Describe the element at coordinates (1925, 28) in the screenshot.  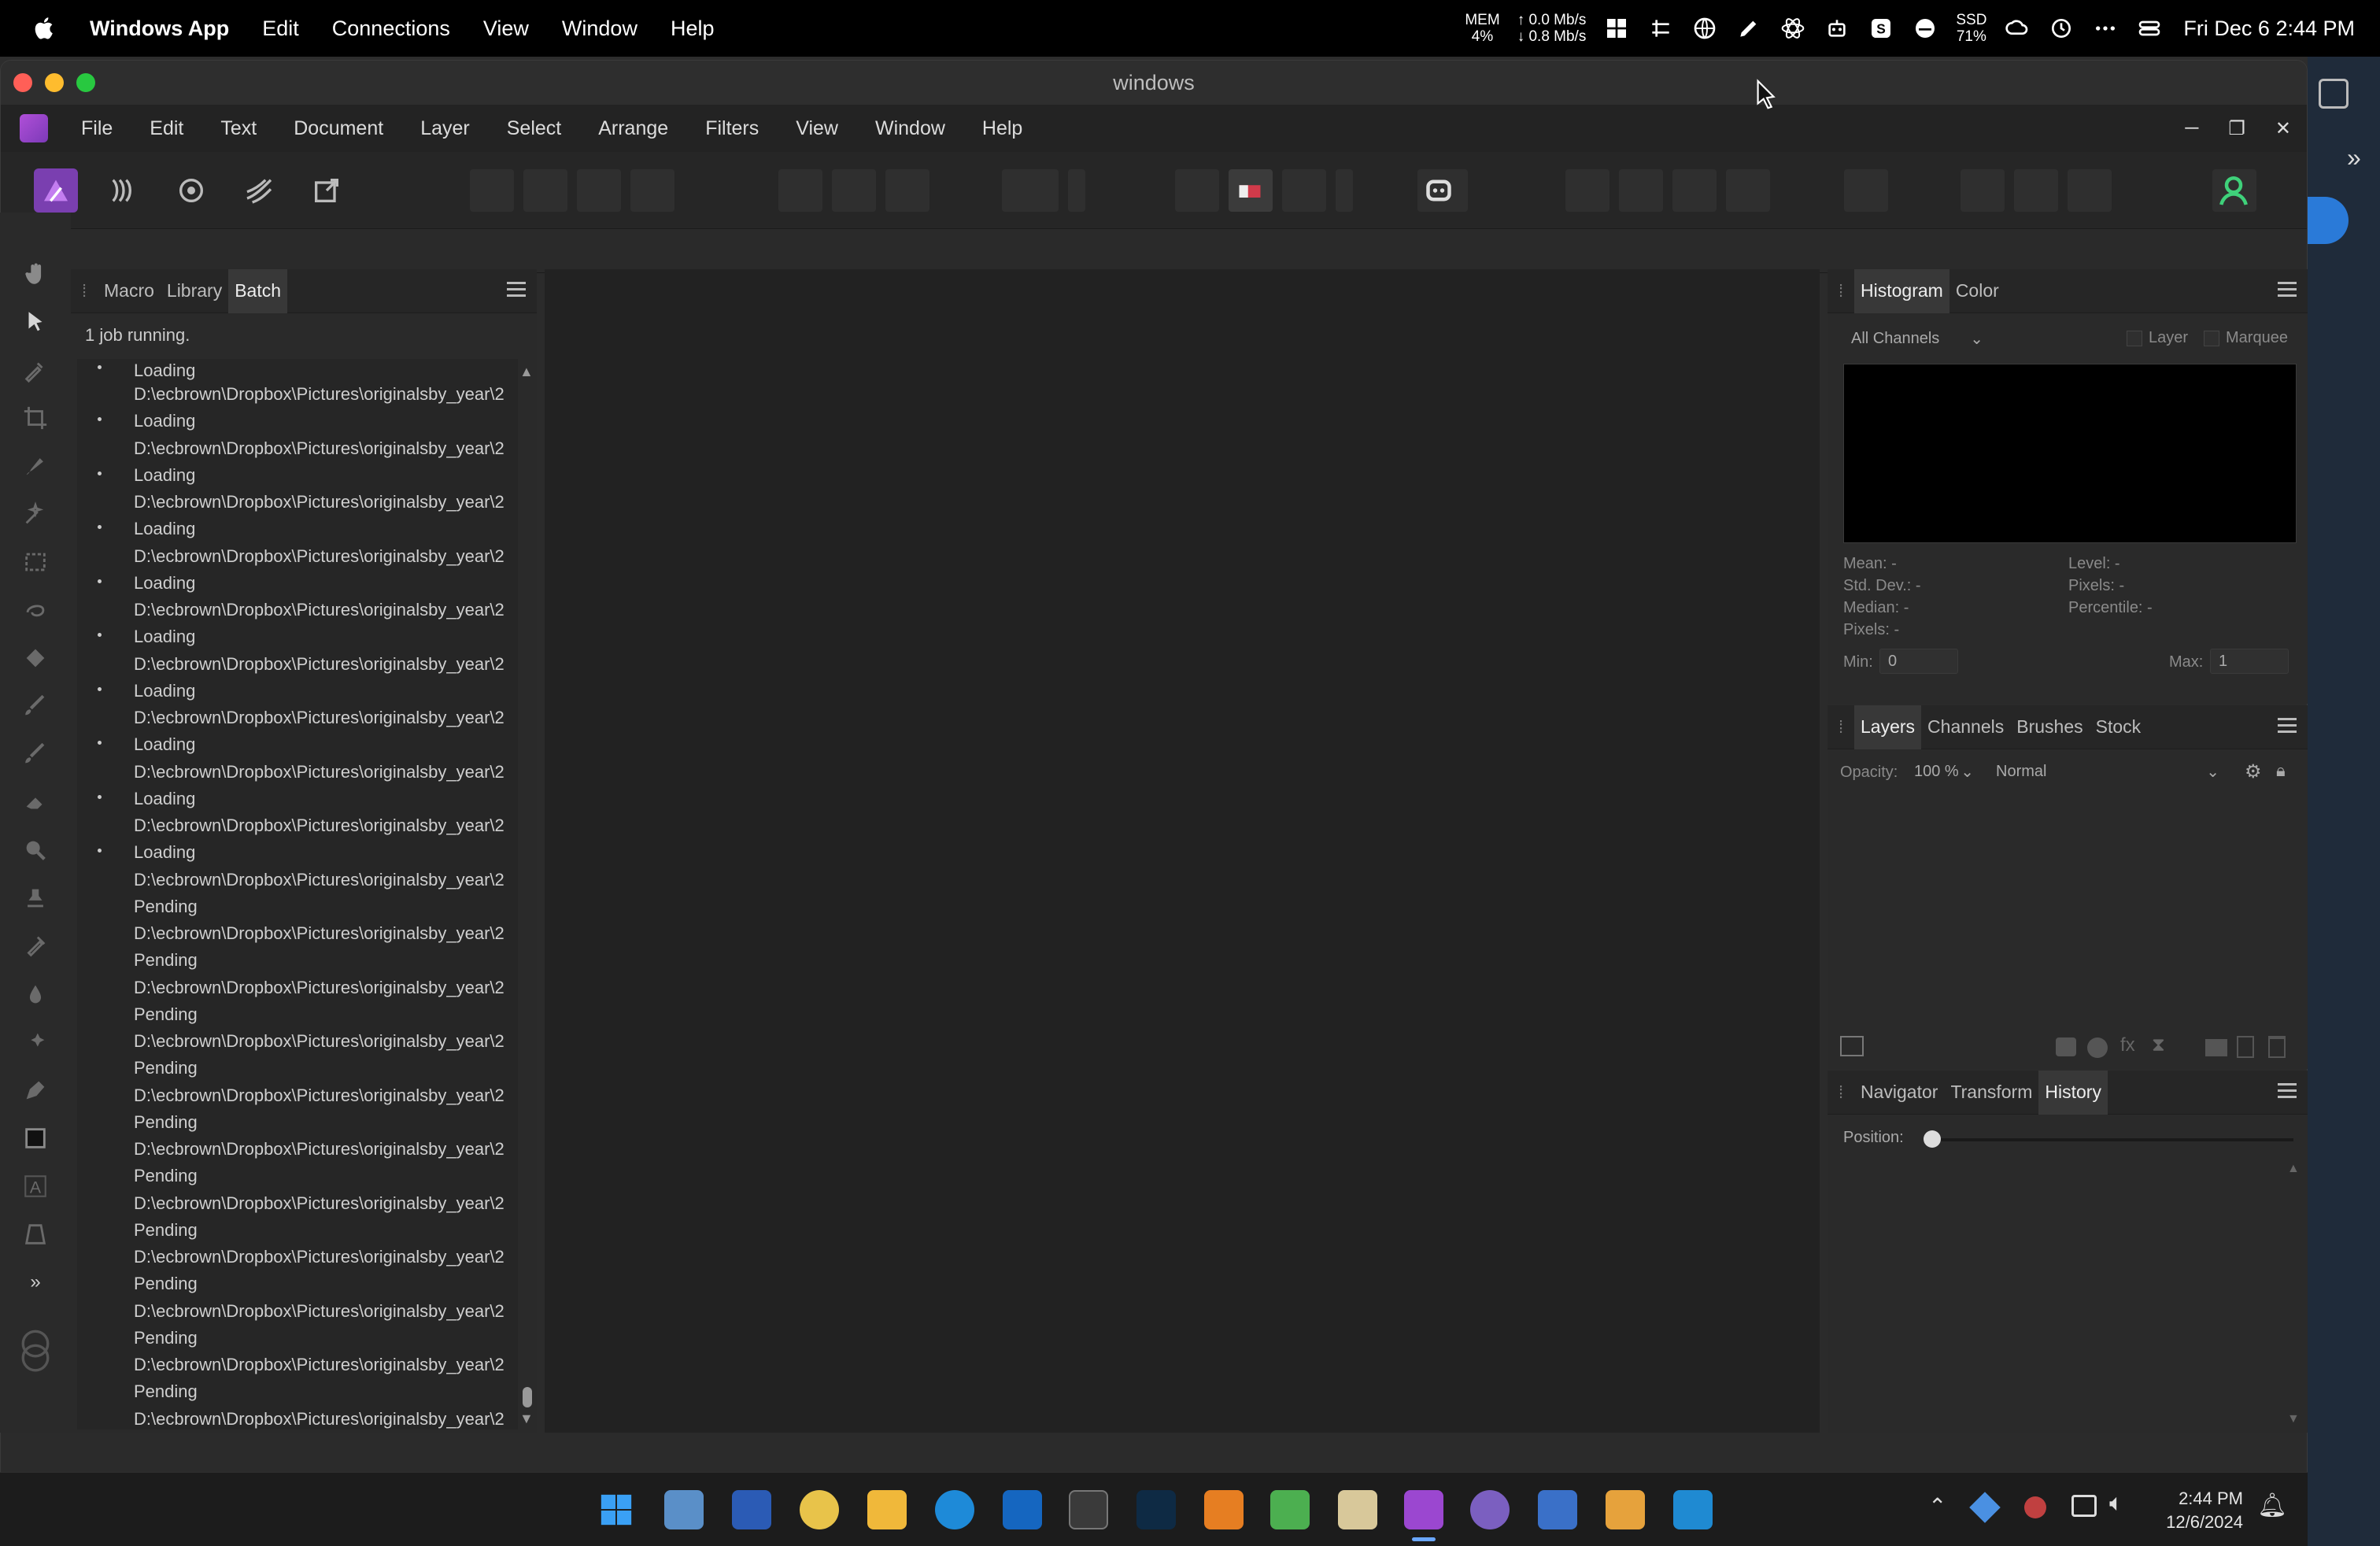
I see `cloud-icon` at that location.